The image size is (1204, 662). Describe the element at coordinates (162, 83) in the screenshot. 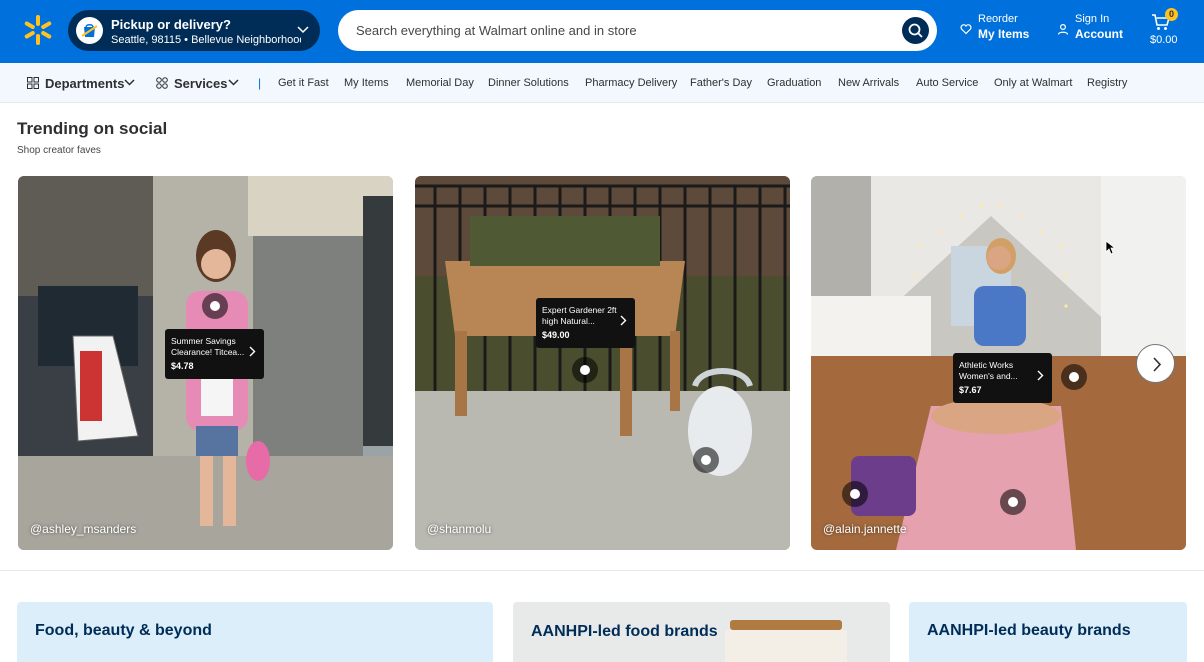

I see `services-icon` at that location.